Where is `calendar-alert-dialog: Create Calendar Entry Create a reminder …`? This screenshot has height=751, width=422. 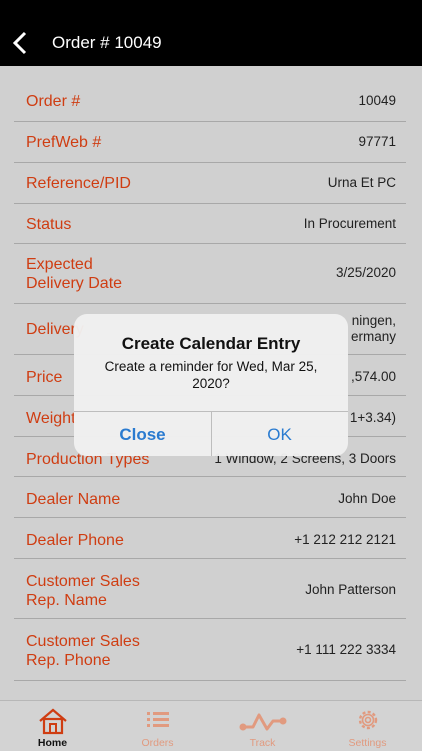 calendar-alert-dialog: Create Calendar Entry Create a reminder … is located at coordinates (211, 385).